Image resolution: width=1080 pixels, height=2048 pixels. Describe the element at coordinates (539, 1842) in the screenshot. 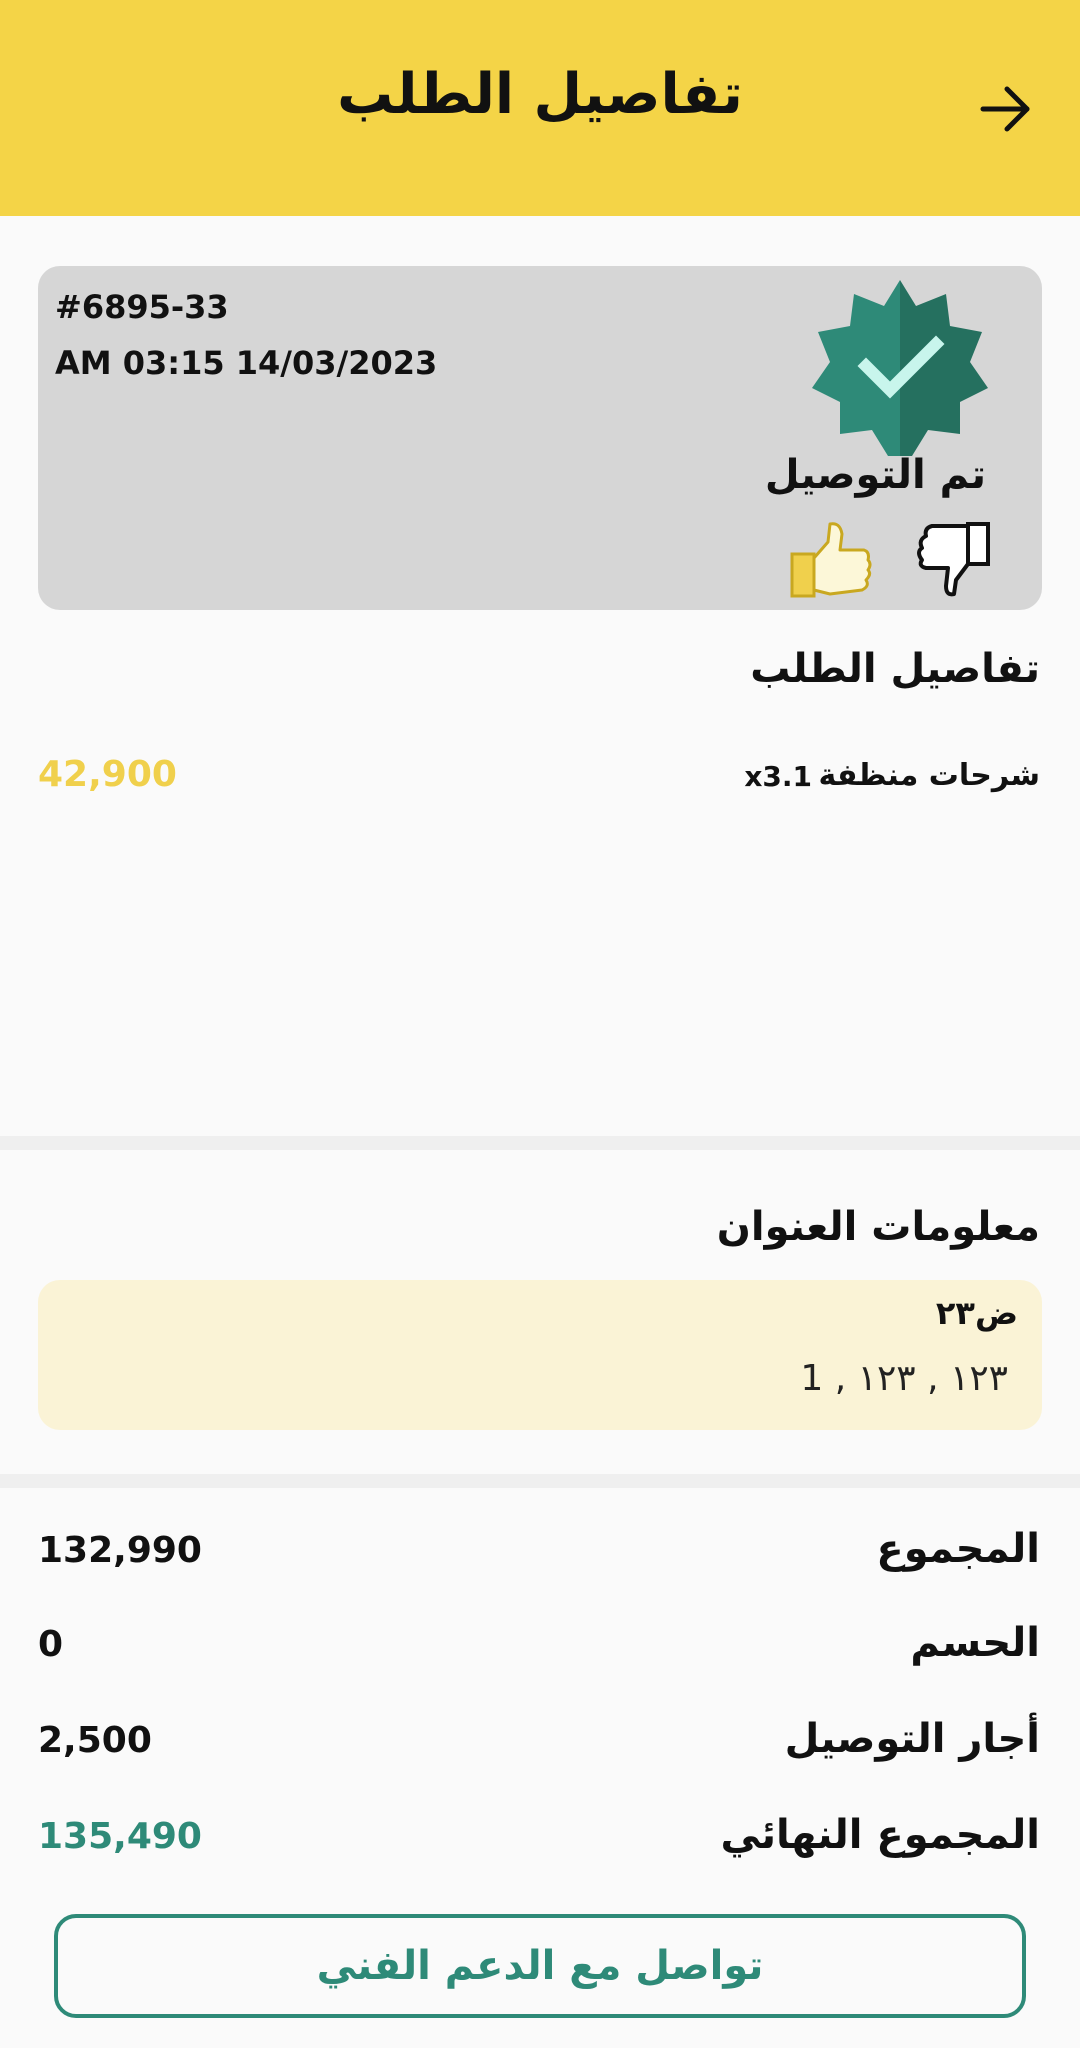

I see `final-total-row: المجموع النهائي 135,490` at that location.